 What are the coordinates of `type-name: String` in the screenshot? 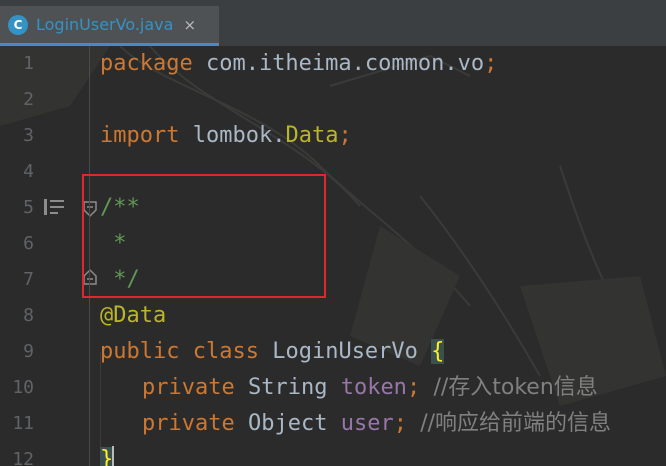 It's located at (287, 387).